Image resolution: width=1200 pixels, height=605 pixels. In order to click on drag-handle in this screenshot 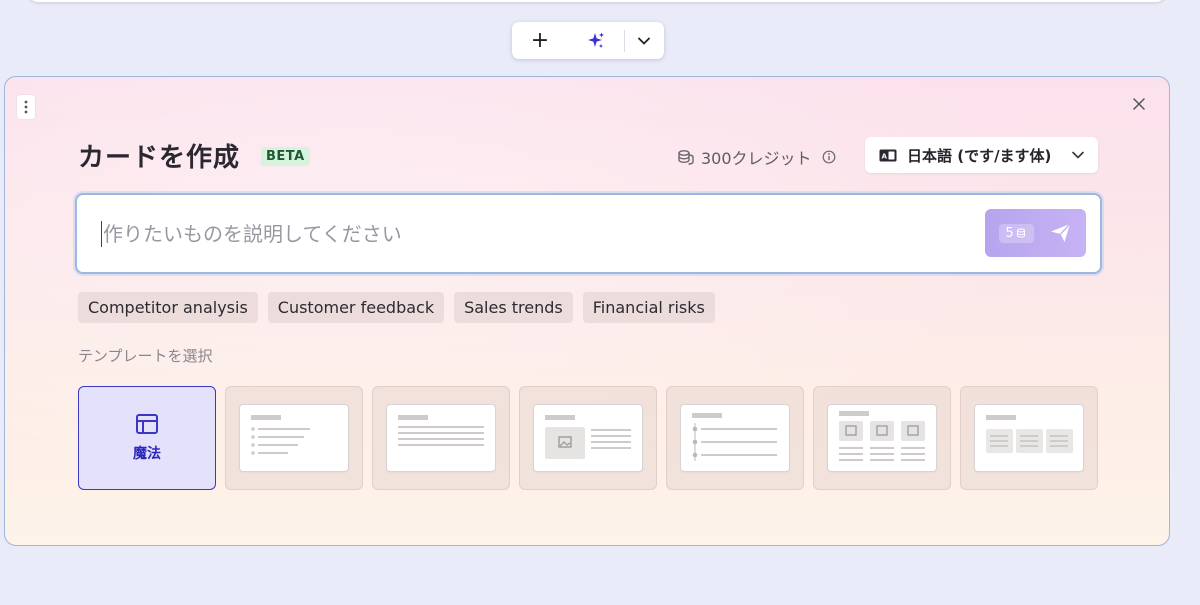, I will do `click(26, 107)`.